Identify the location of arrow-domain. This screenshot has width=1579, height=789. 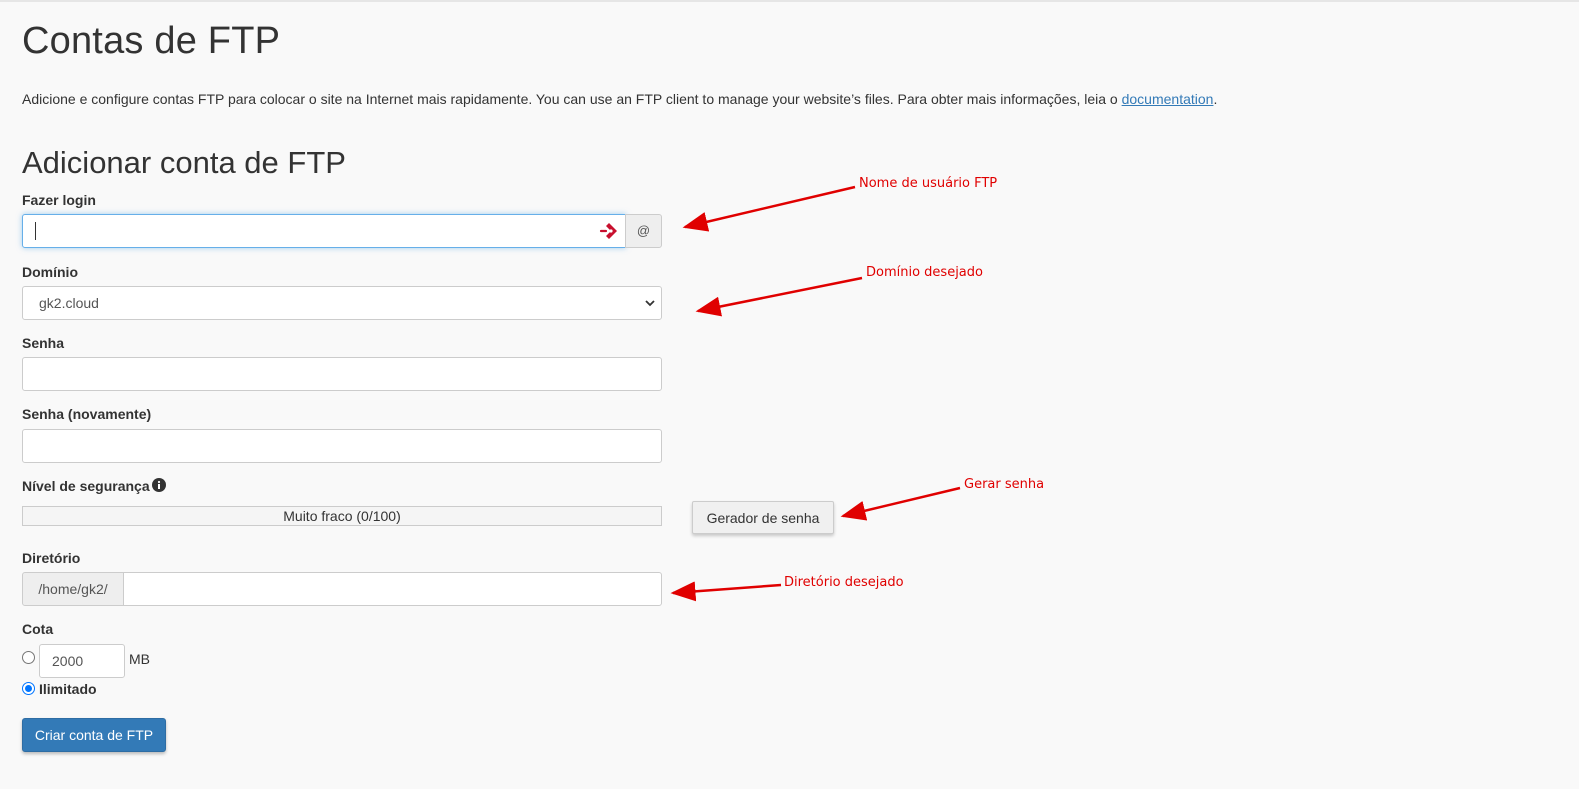
(779, 296).